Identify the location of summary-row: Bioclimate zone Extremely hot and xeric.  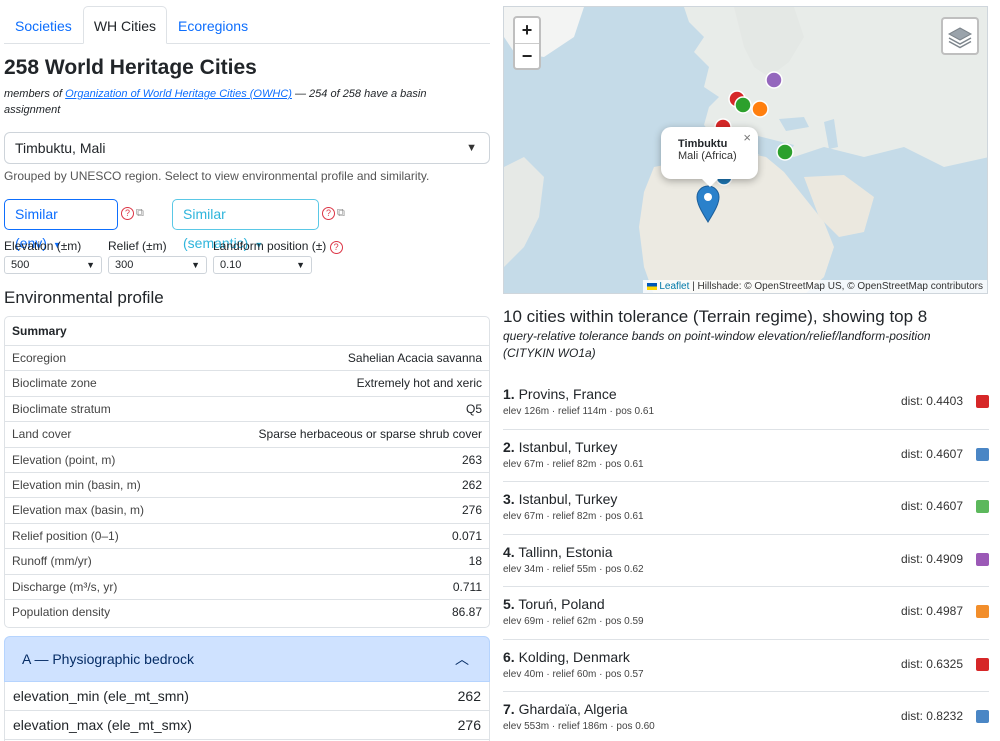
(247, 382).